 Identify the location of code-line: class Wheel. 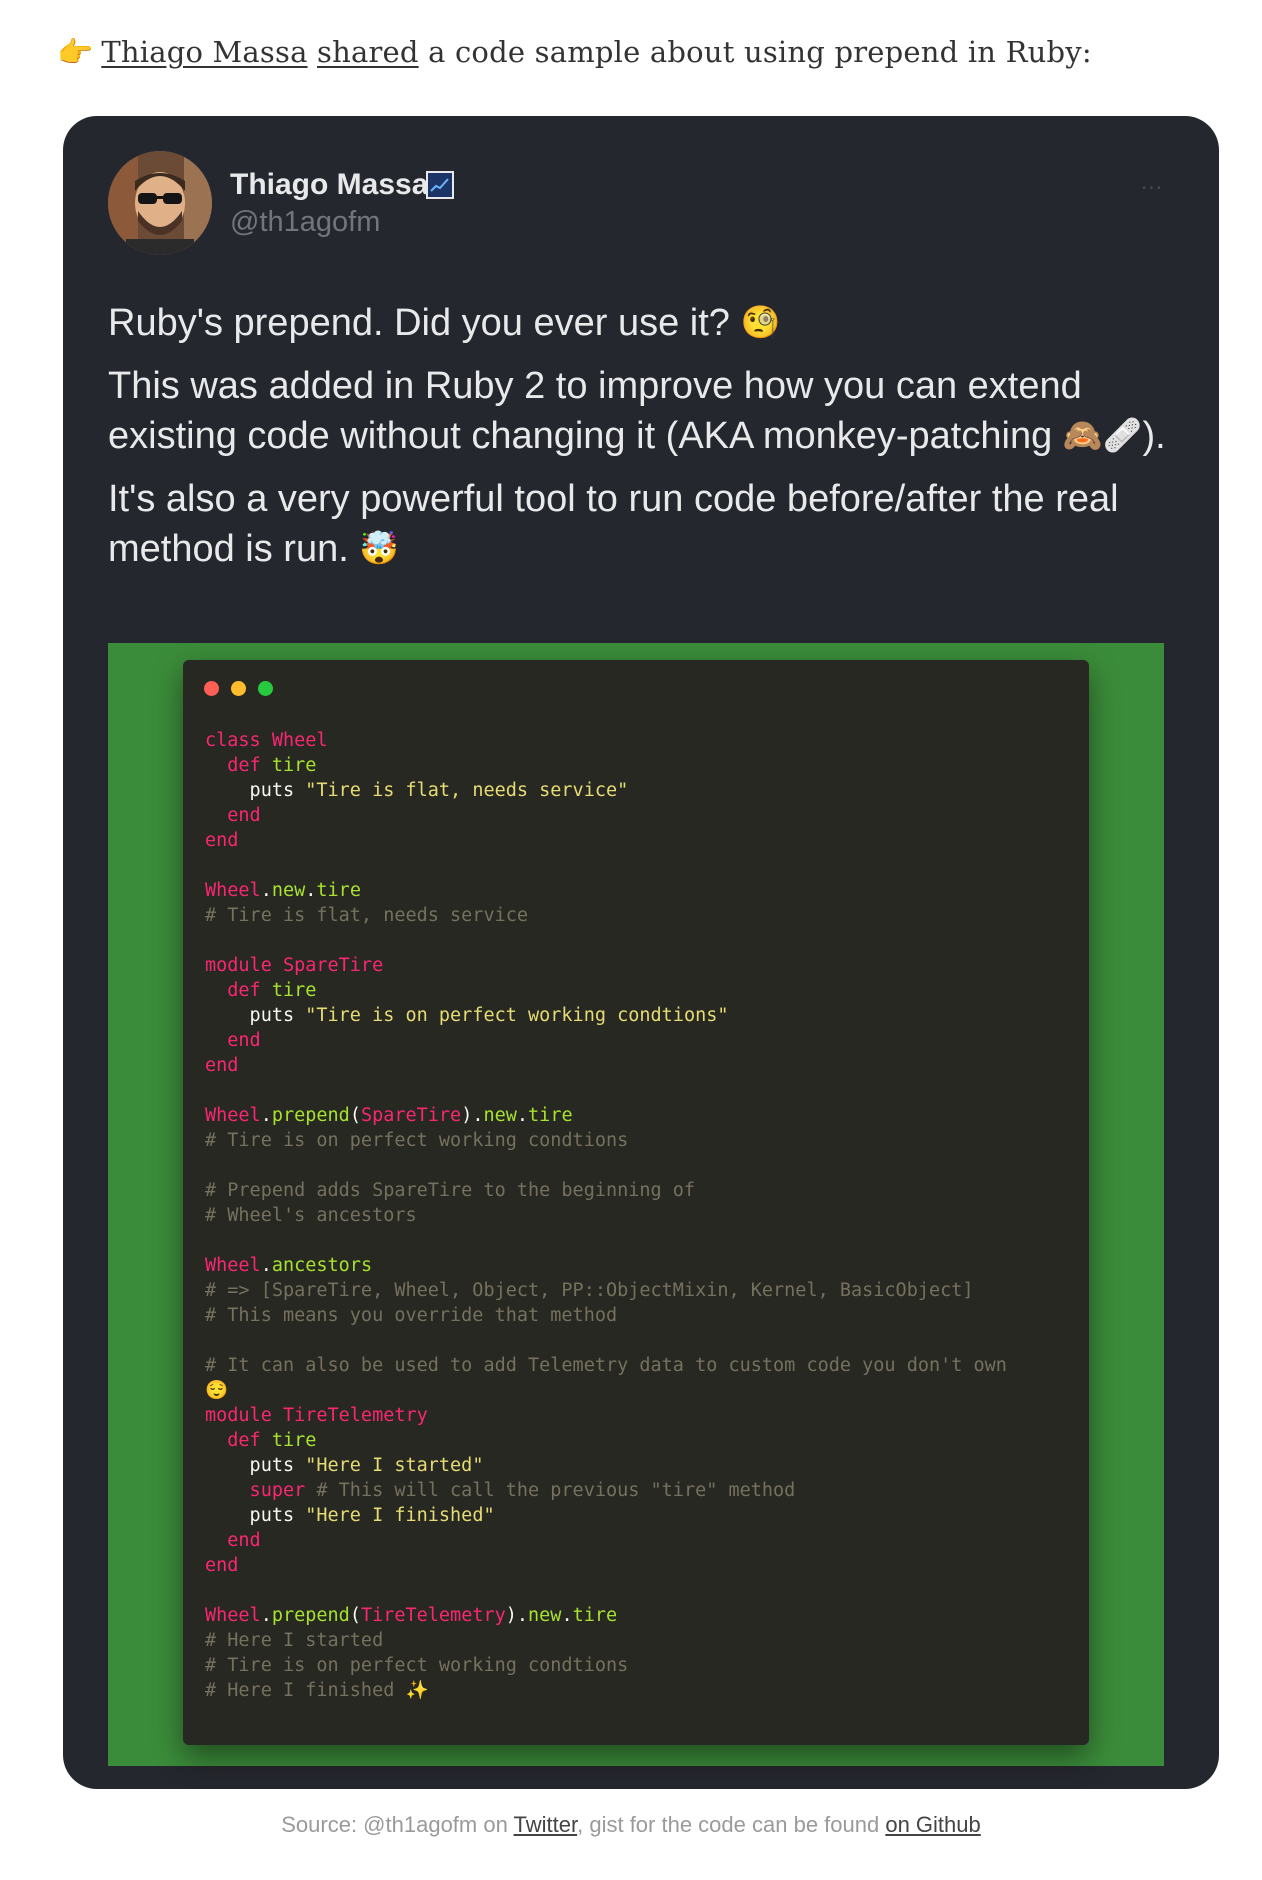
(606, 740).